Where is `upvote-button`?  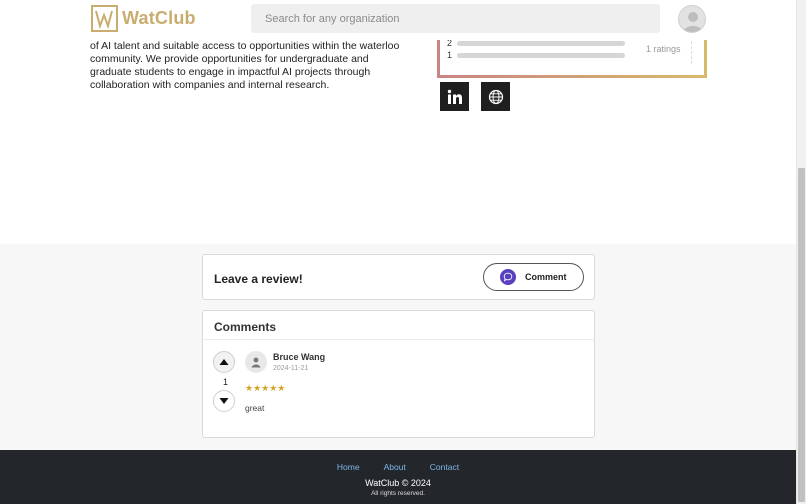
upvote-button is located at coordinates (224, 362).